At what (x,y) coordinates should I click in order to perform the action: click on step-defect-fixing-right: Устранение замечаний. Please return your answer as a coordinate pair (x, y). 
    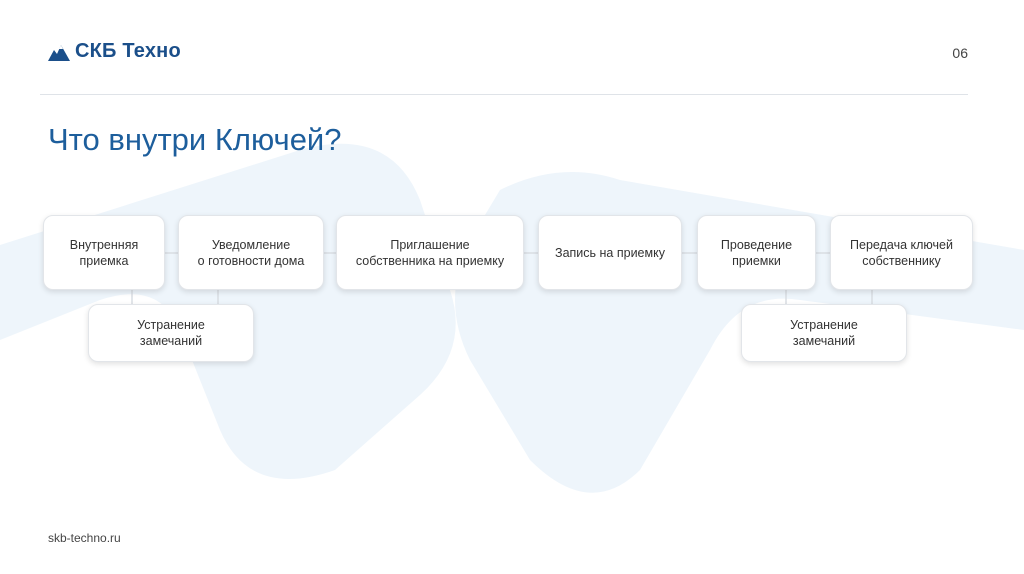
    Looking at the image, I should click on (824, 333).